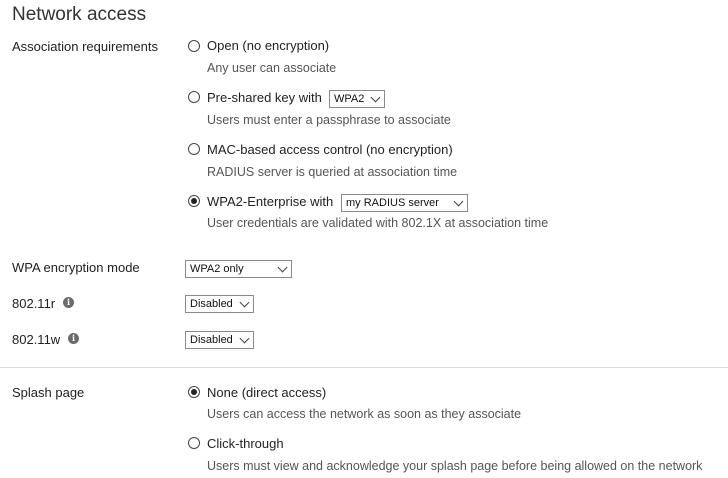 The image size is (728, 478). I want to click on radius-server-select: my RADIUS server, so click(404, 203).